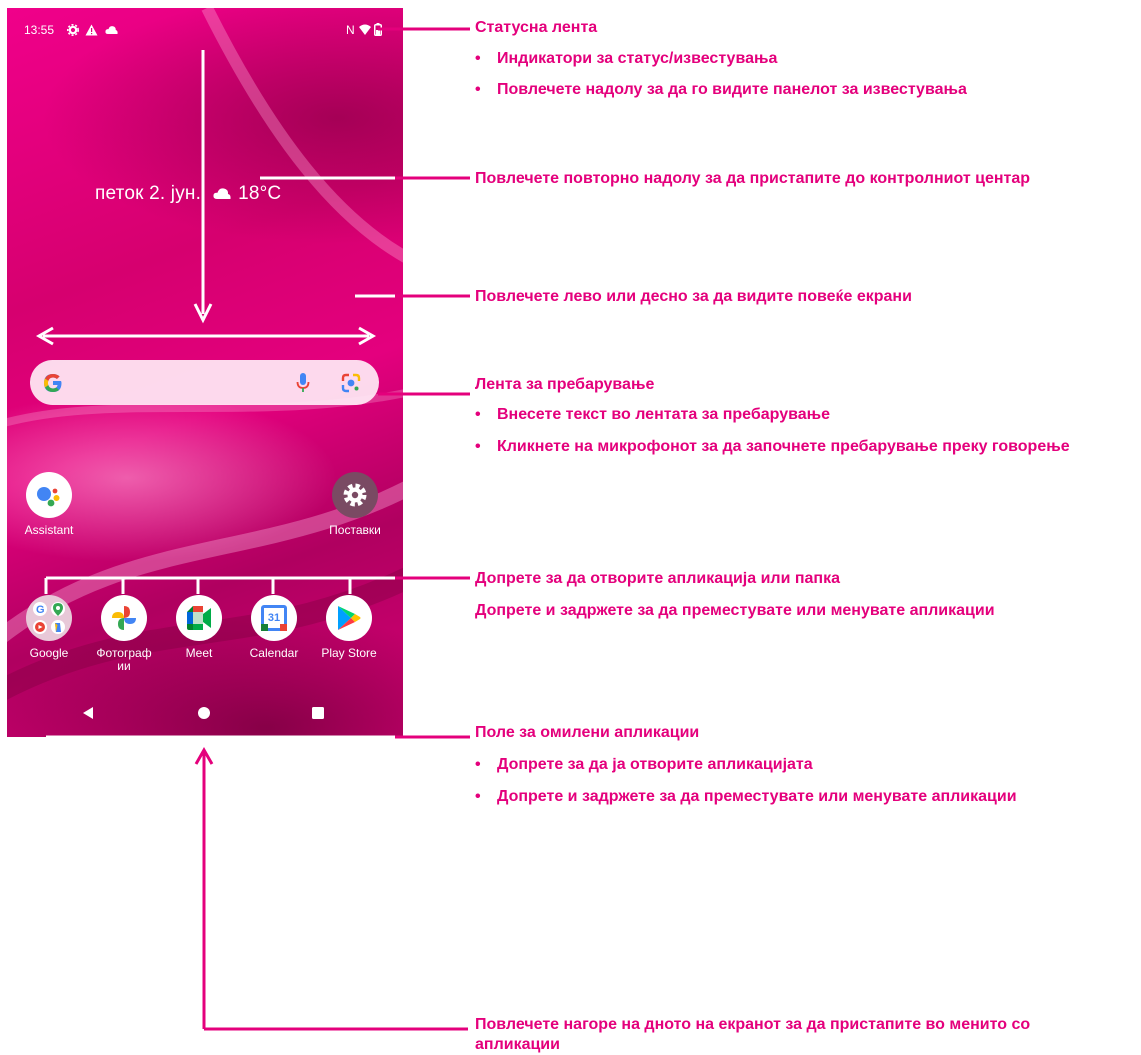 Image resolution: width=1141 pixels, height=1055 pixels. What do you see at coordinates (626, 58) in the screenshot?
I see `annotation-bullet: • Индикатори за статус/известувања` at bounding box center [626, 58].